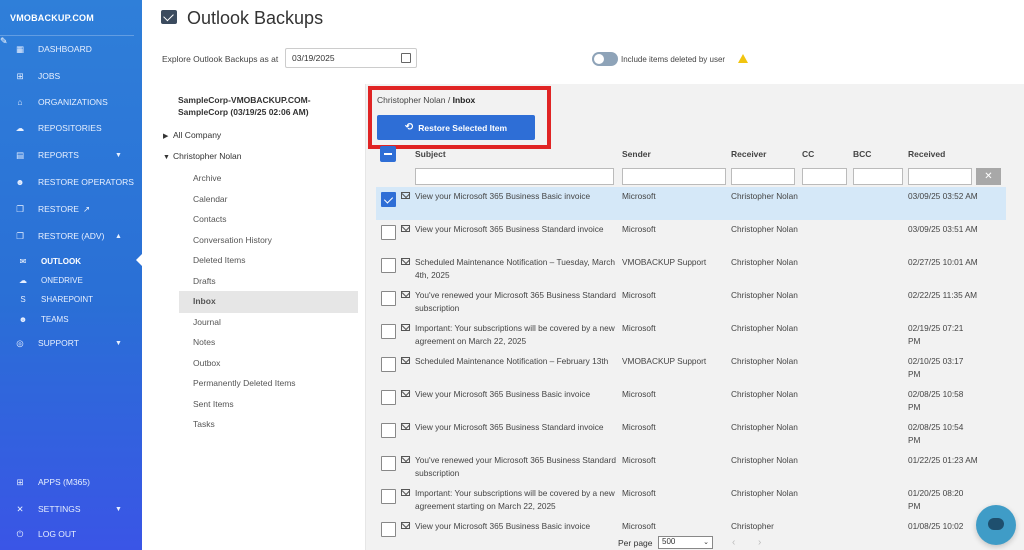  I want to click on per-page-select: 500 ⌄, so click(685, 542).